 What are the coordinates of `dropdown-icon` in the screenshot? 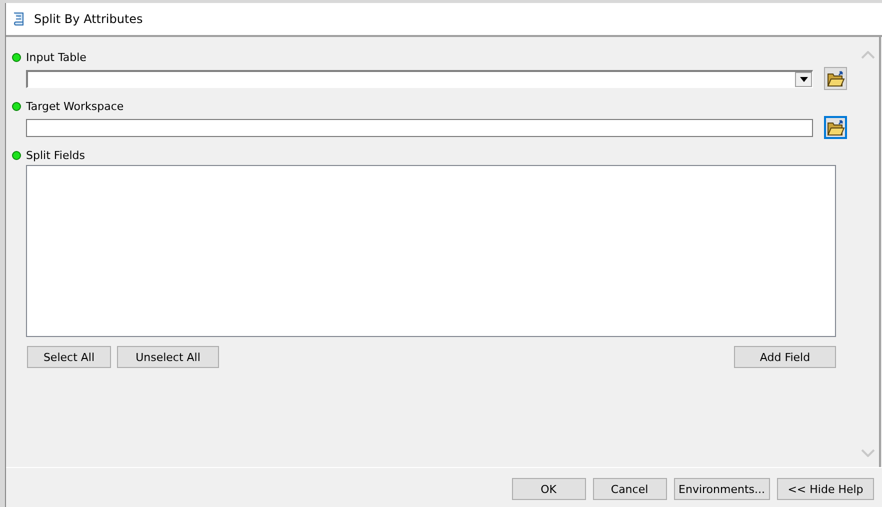 It's located at (803, 79).